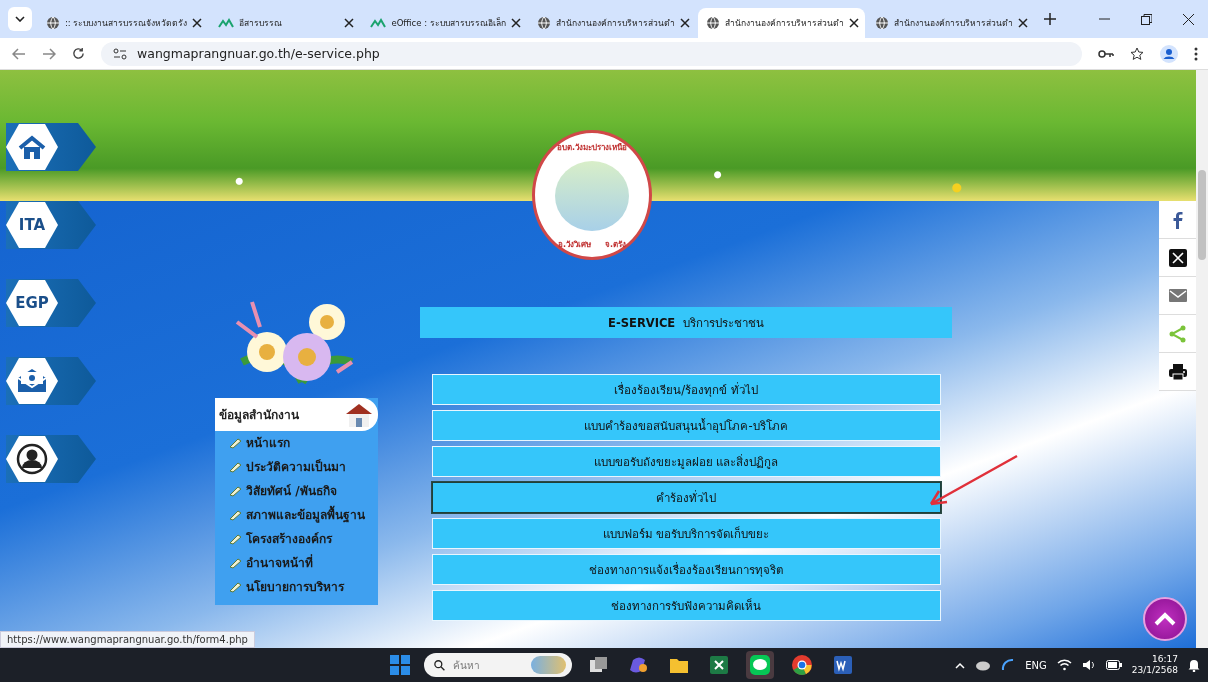 This screenshot has height=682, width=1208. I want to click on emblem-text: อบต.วังมะปรางเหนือ, so click(591, 148).